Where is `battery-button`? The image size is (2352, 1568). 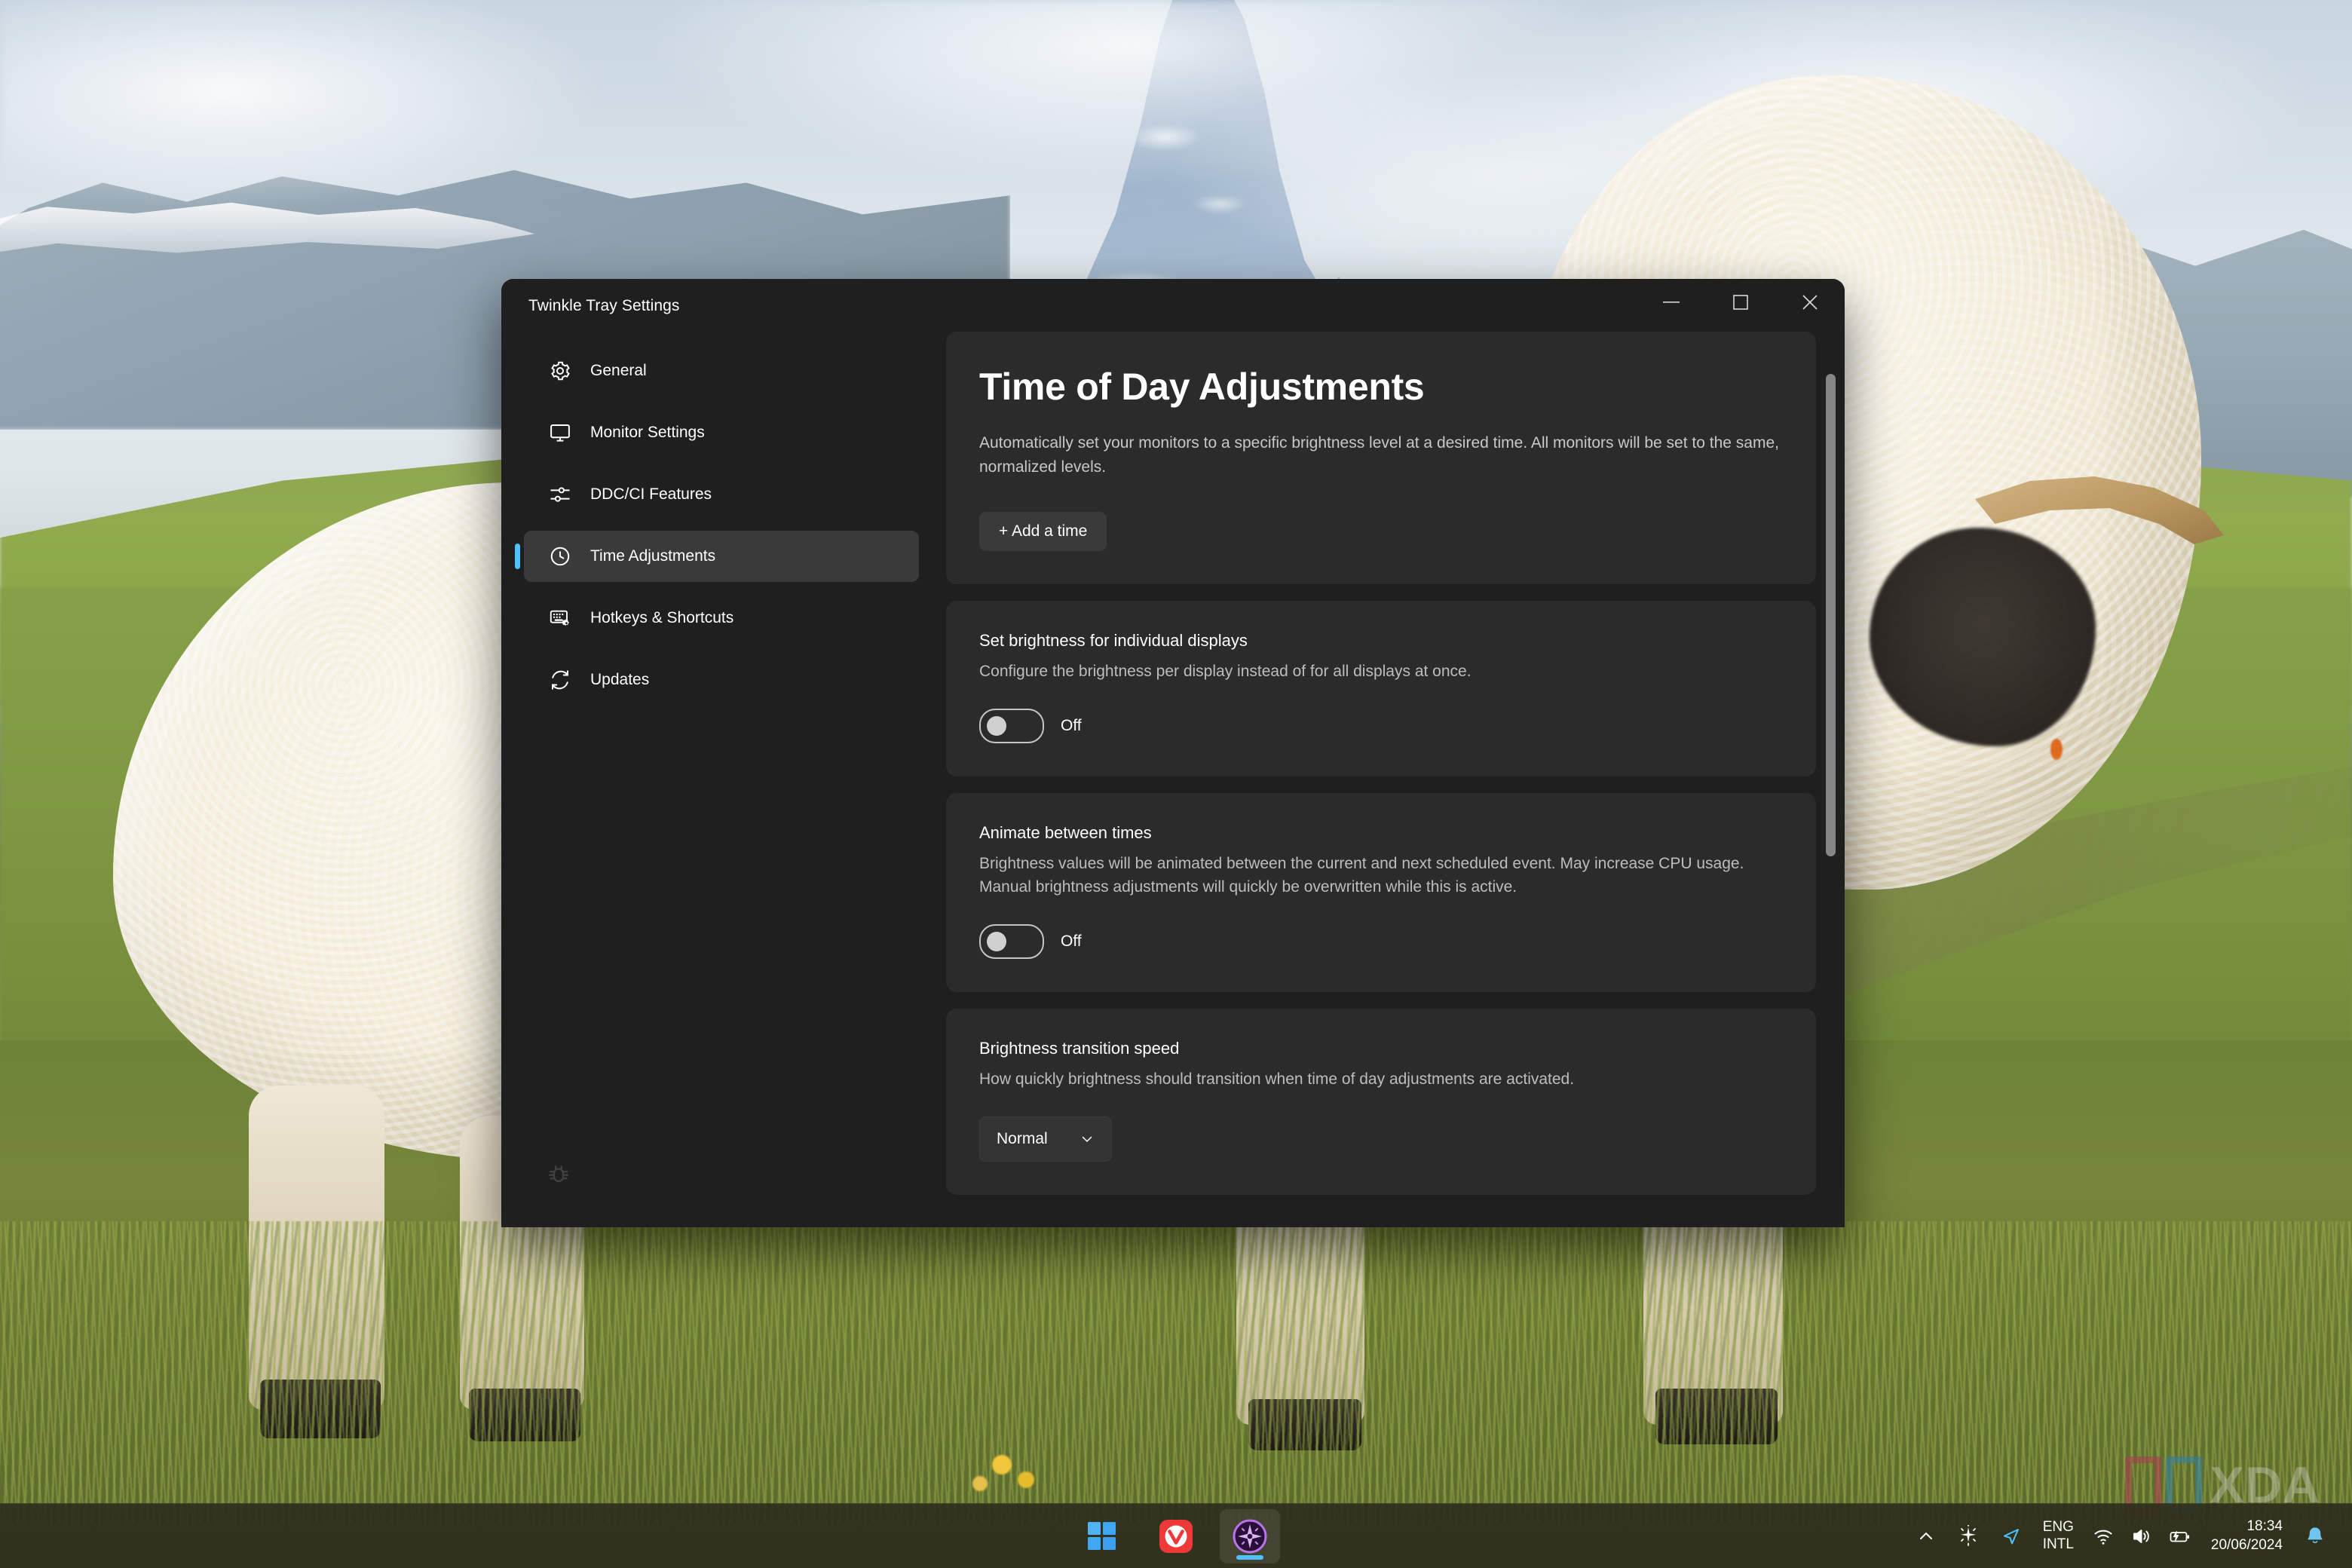
battery-button is located at coordinates (2179, 1536).